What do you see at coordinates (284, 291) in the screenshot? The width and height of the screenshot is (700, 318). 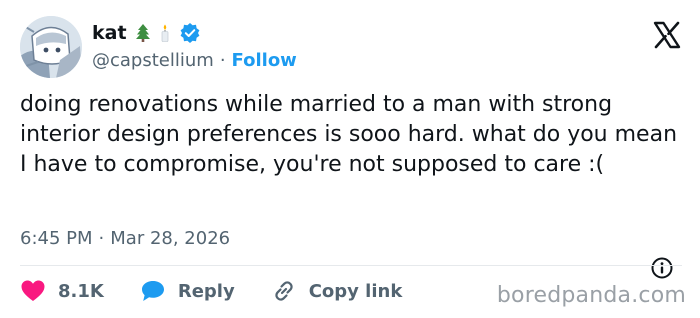 I see `link-icon` at bounding box center [284, 291].